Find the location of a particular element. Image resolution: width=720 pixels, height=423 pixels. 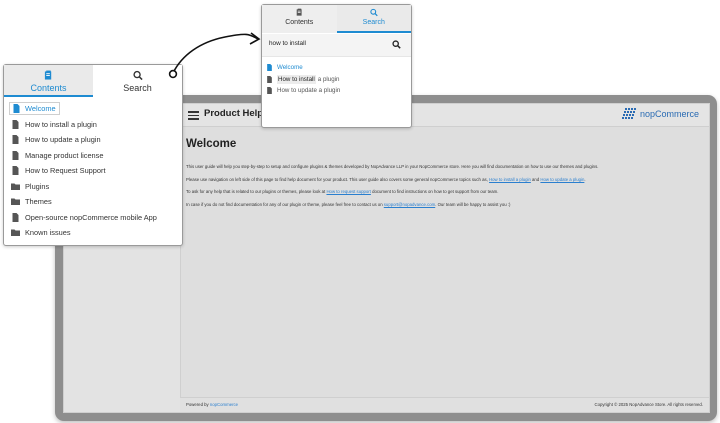

toc-item-install-plugin: How to install a plugin is located at coordinates (95, 125).